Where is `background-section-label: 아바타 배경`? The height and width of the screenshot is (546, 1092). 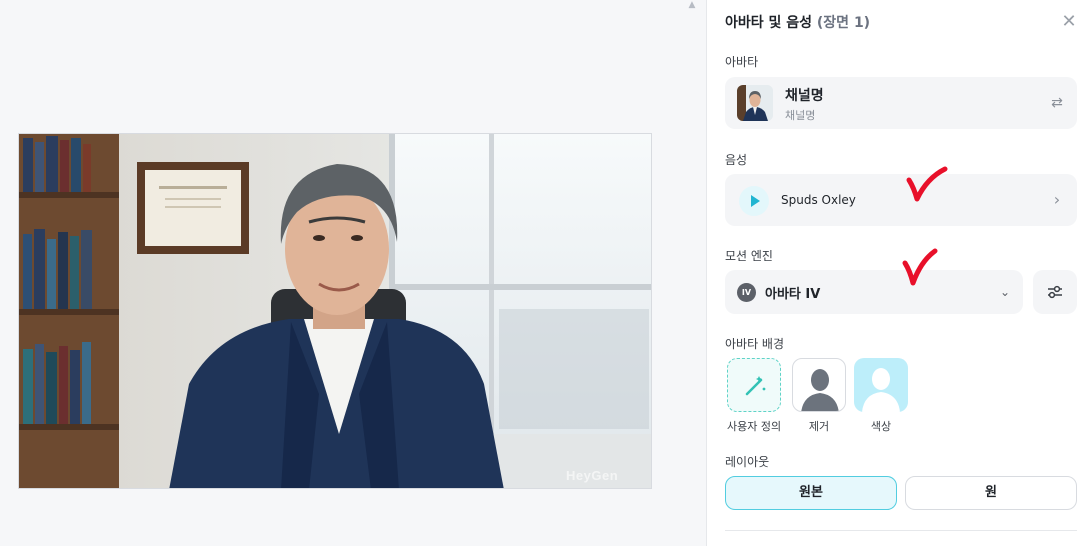 background-section-label: 아바타 배경 is located at coordinates (755, 344).